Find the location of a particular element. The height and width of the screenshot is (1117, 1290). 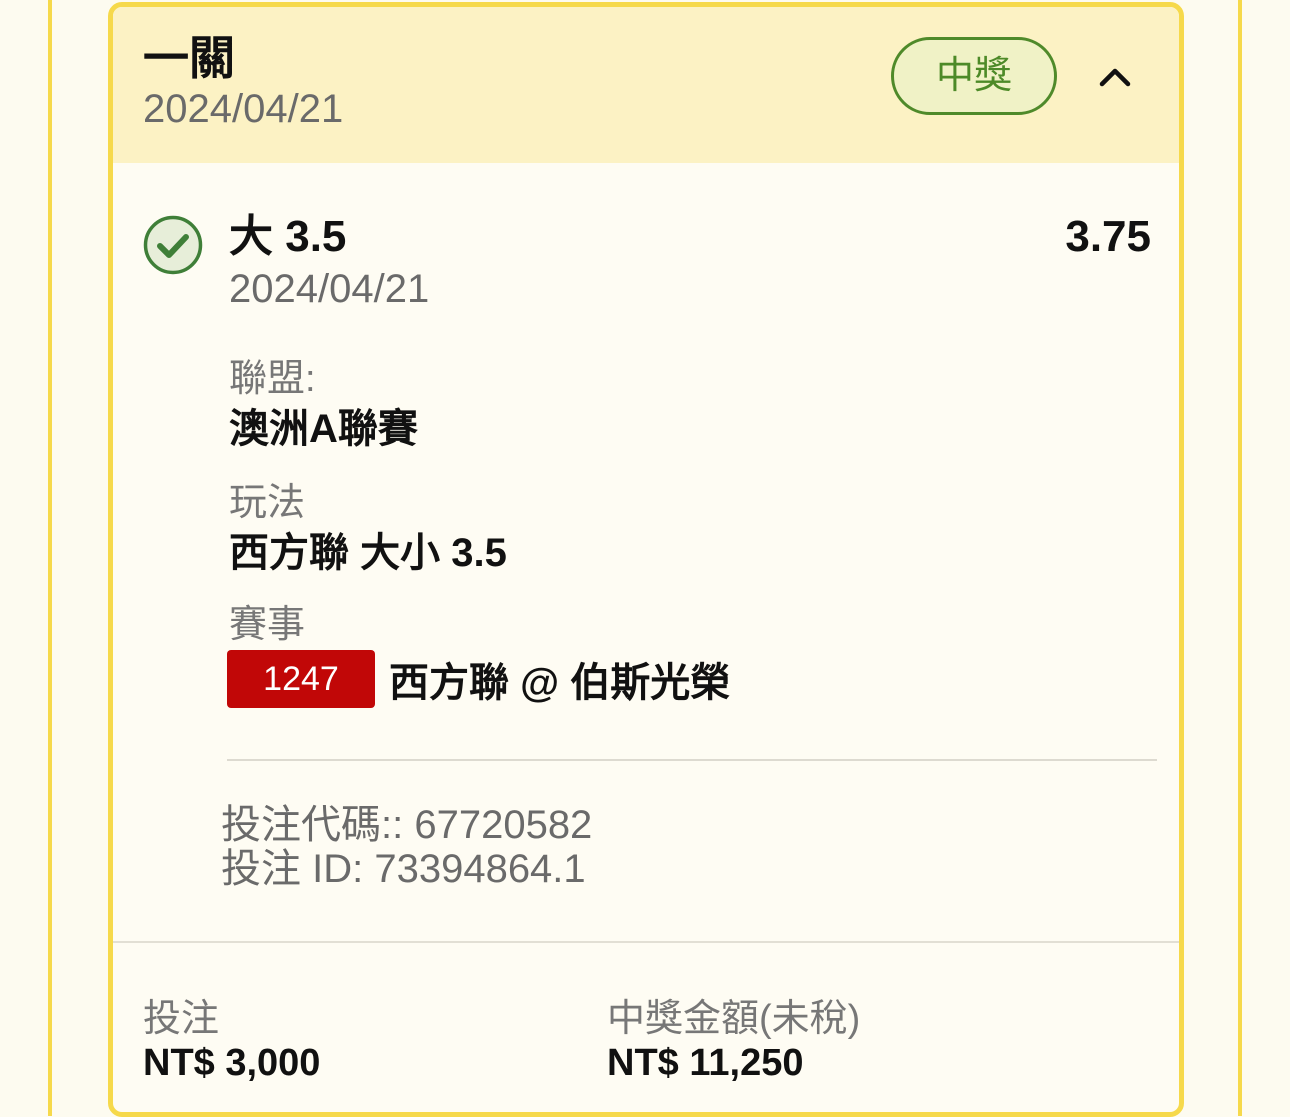

chevron-up-icon is located at coordinates (1115, 77).